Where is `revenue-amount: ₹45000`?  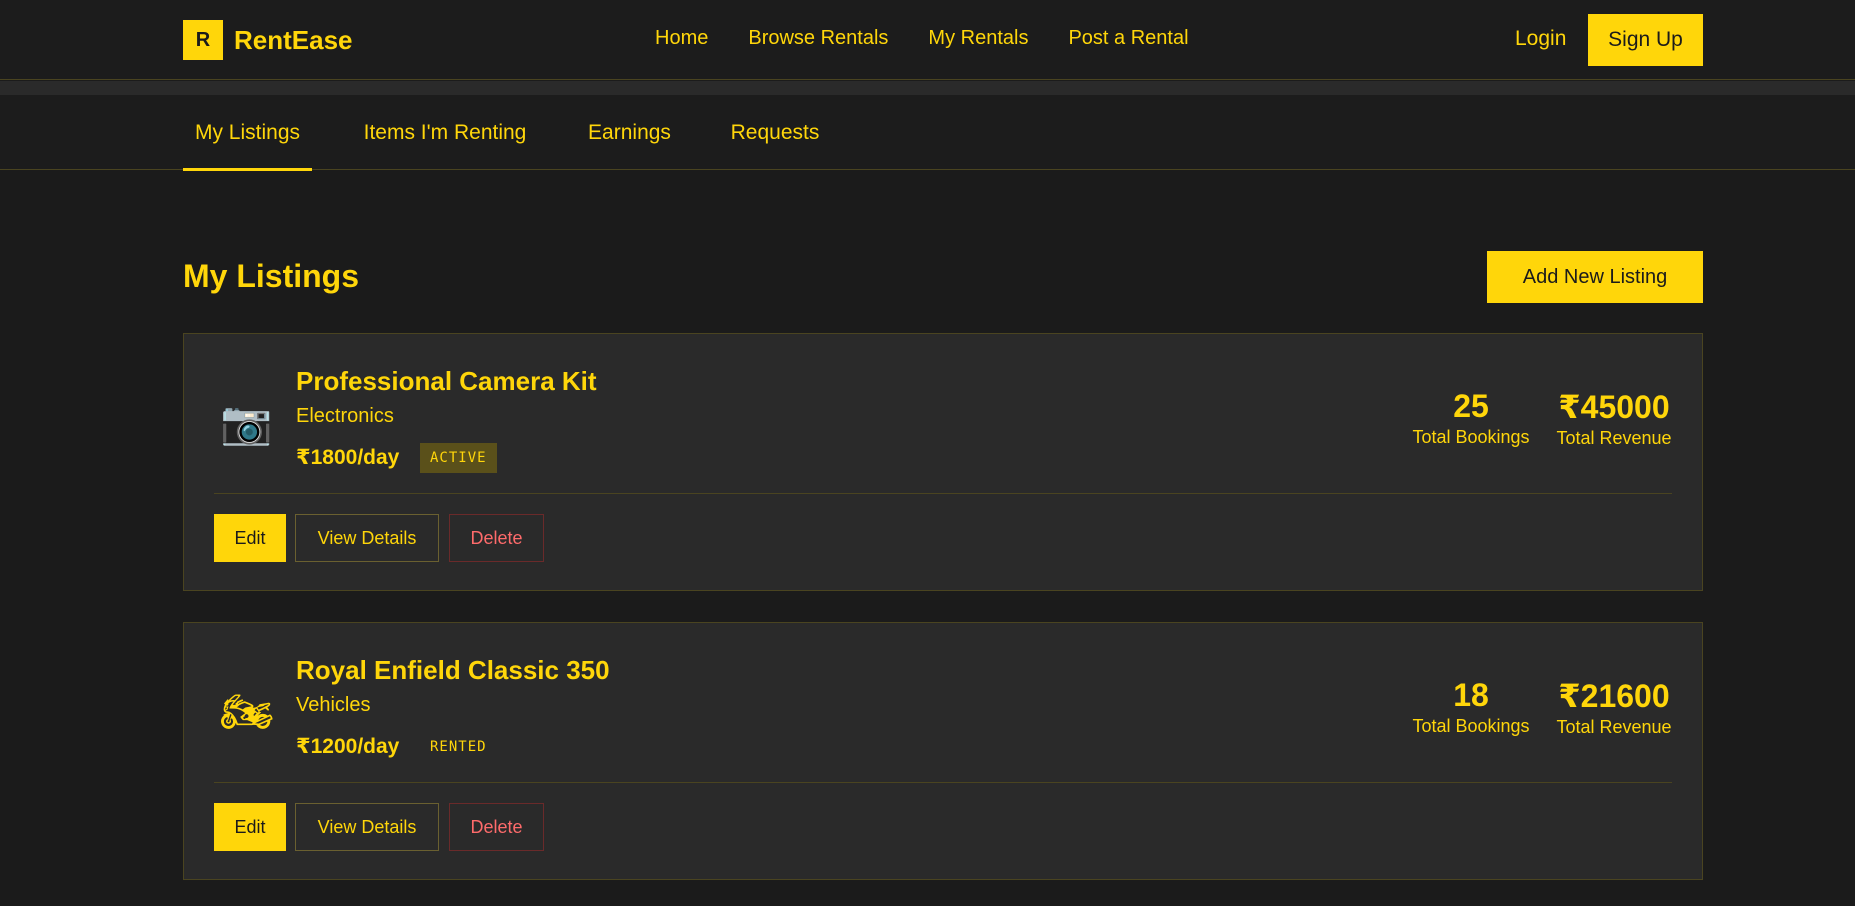
revenue-amount: ₹45000 is located at coordinates (1614, 407).